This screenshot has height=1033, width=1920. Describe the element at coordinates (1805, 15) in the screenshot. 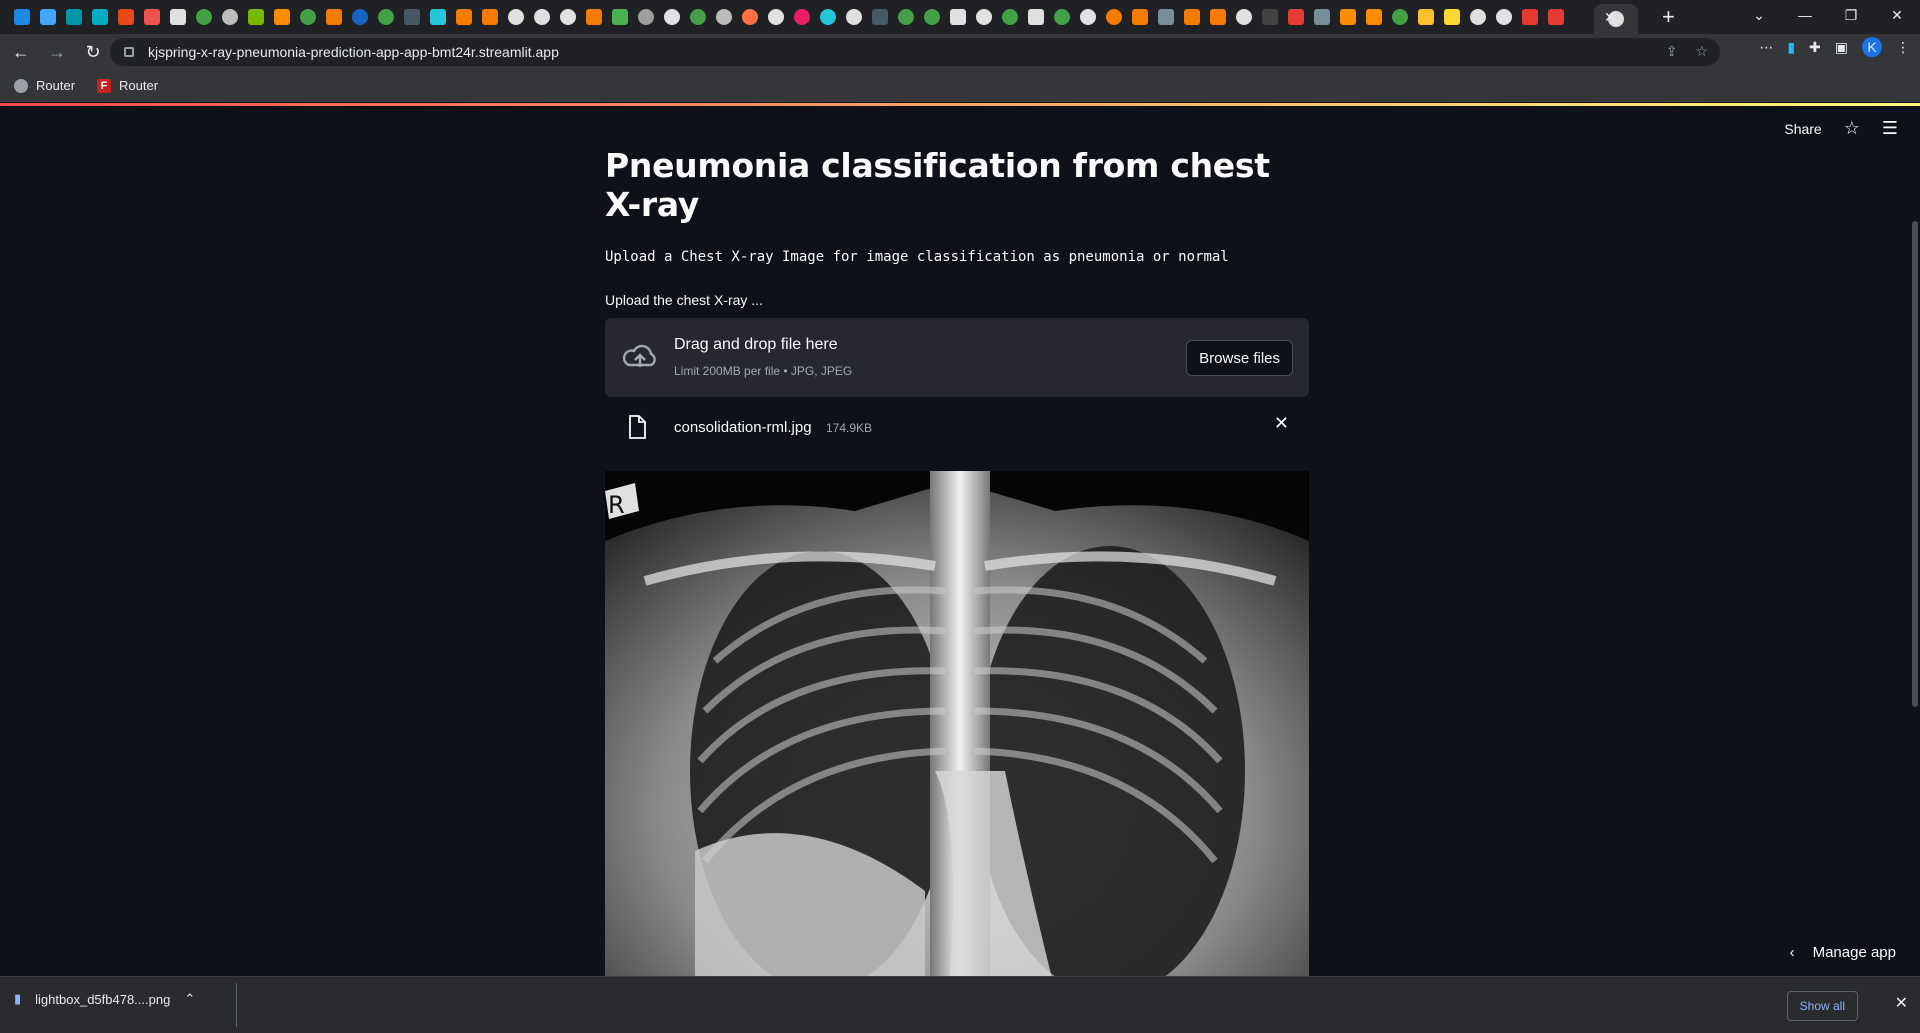

I see `minimize-icon: —` at that location.